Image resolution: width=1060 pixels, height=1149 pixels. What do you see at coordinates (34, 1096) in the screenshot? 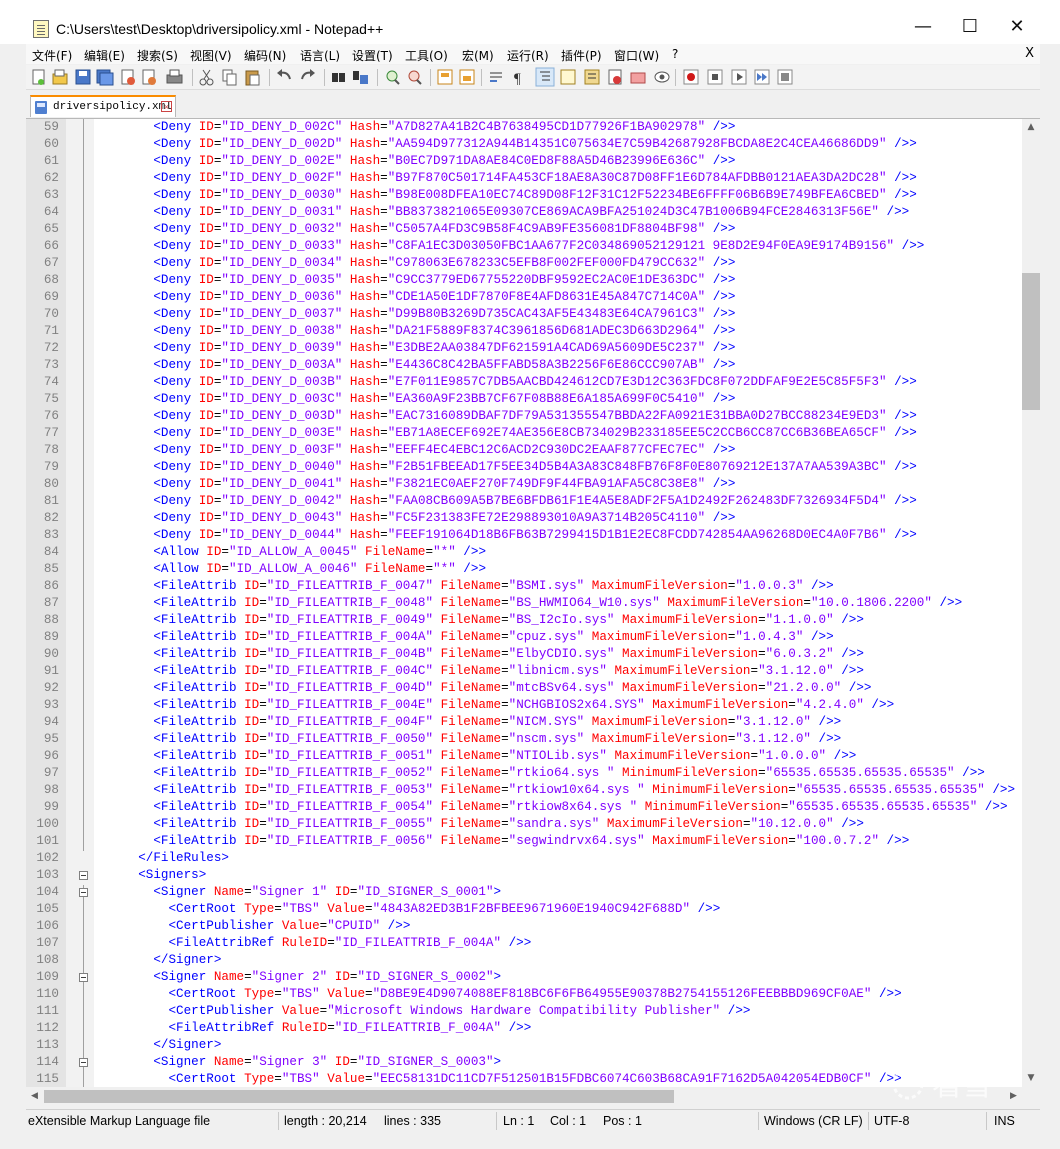
I see `scroll-left-icon: ◀` at bounding box center [34, 1096].